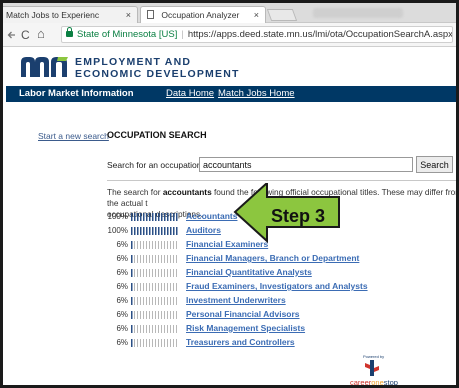 The image size is (459, 388). Describe the element at coordinates (236, 300) in the screenshot. I see `occupation-link: Investment Underwriters` at that location.